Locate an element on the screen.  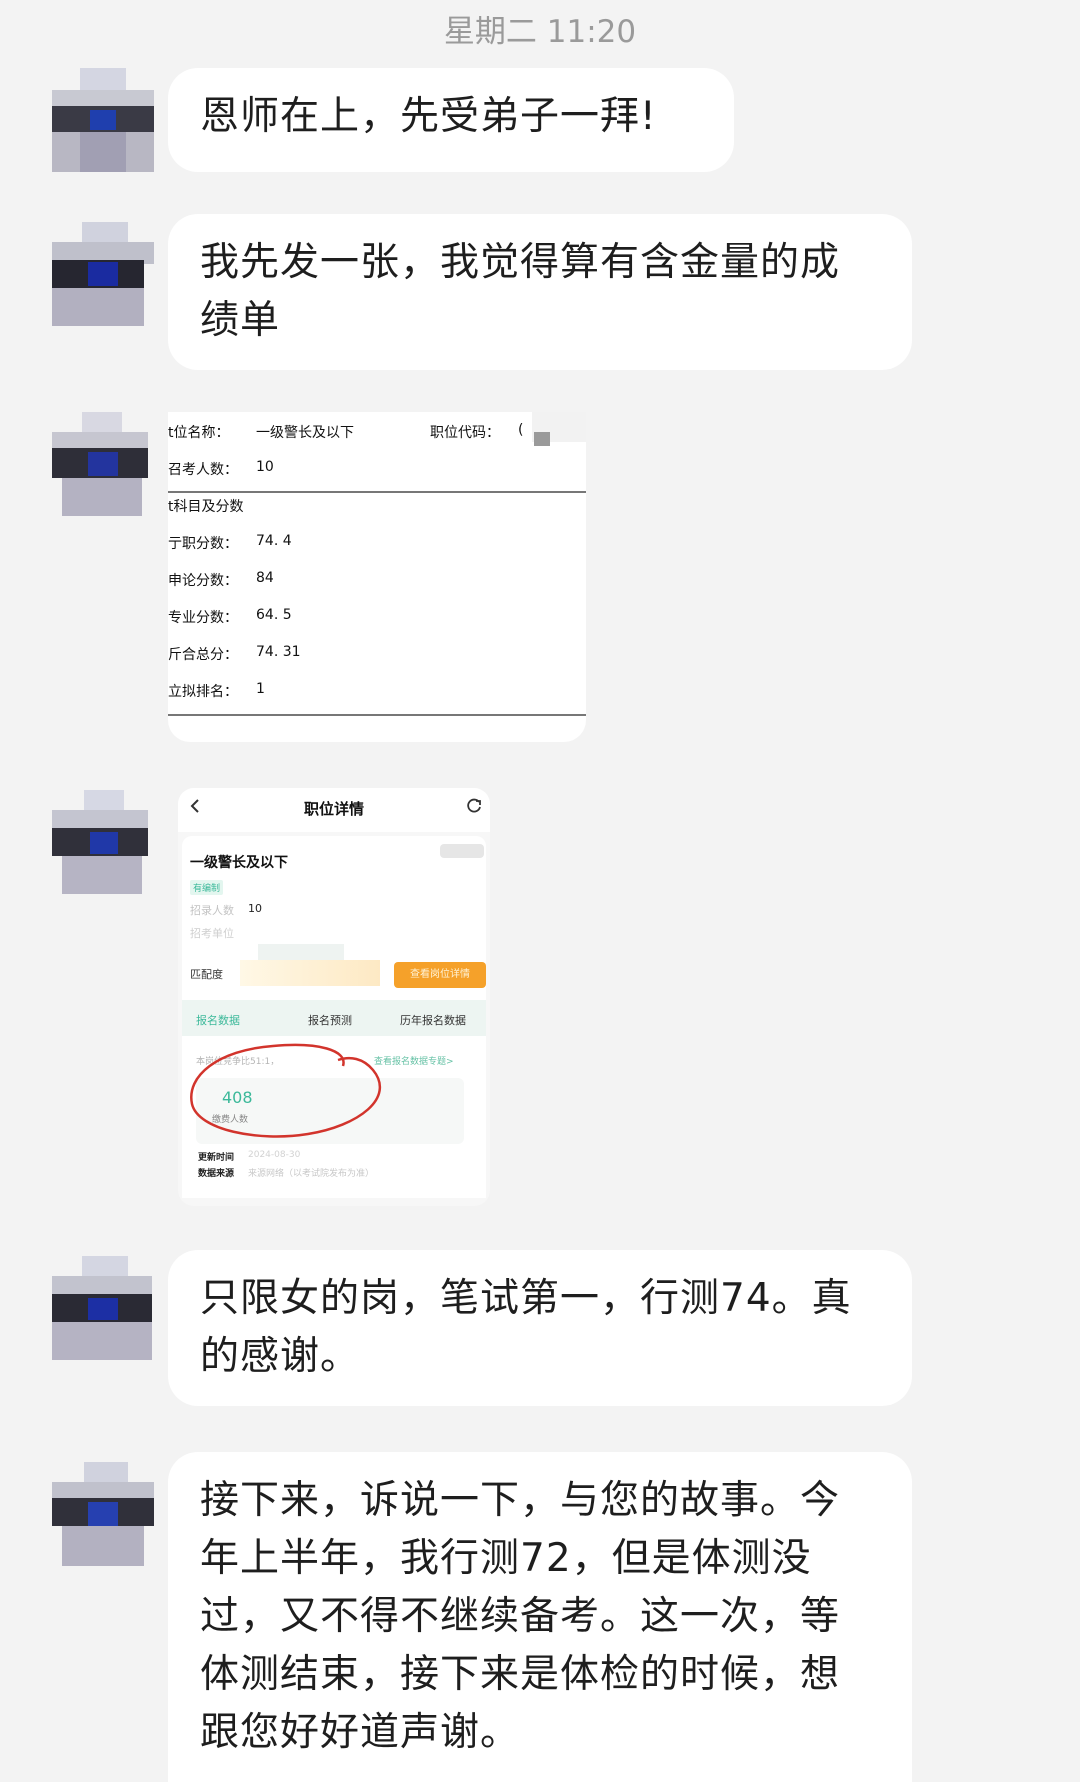
subjects-label: t科目及分数 is located at coordinates (206, 507).